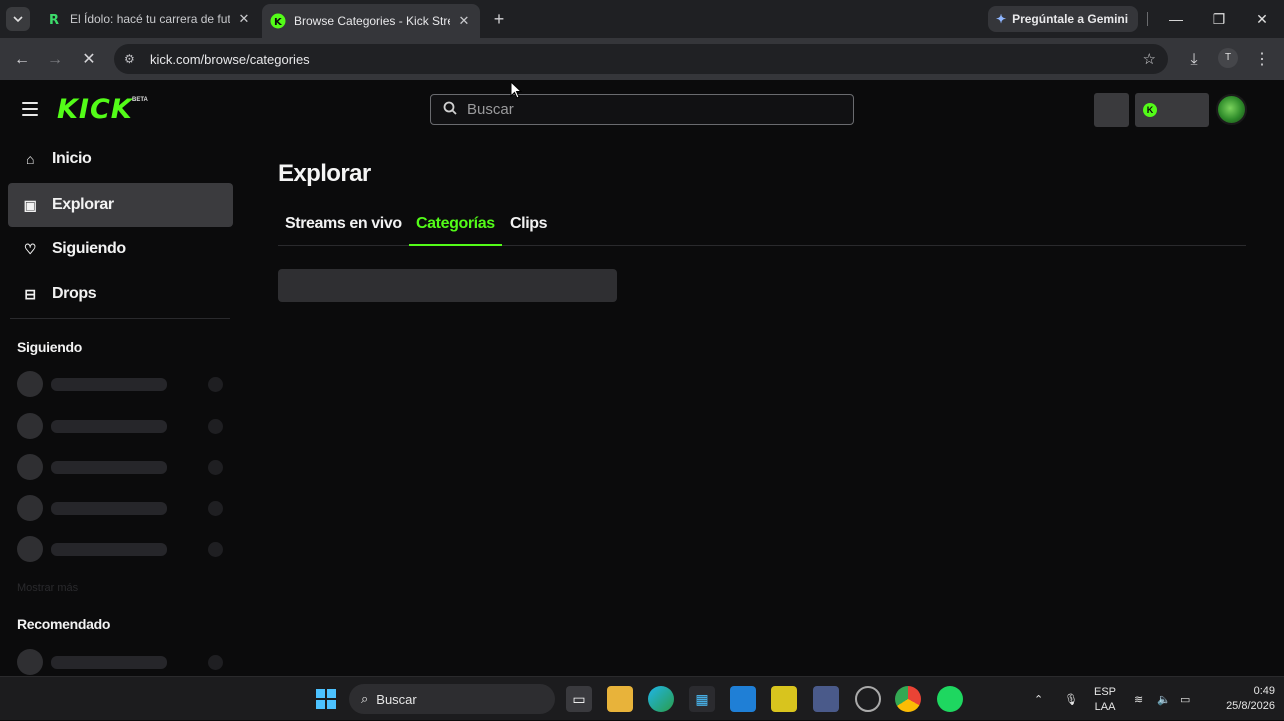 The width and height of the screenshot is (1284, 721). What do you see at coordinates (868, 699) in the screenshot?
I see `obs-icon` at bounding box center [868, 699].